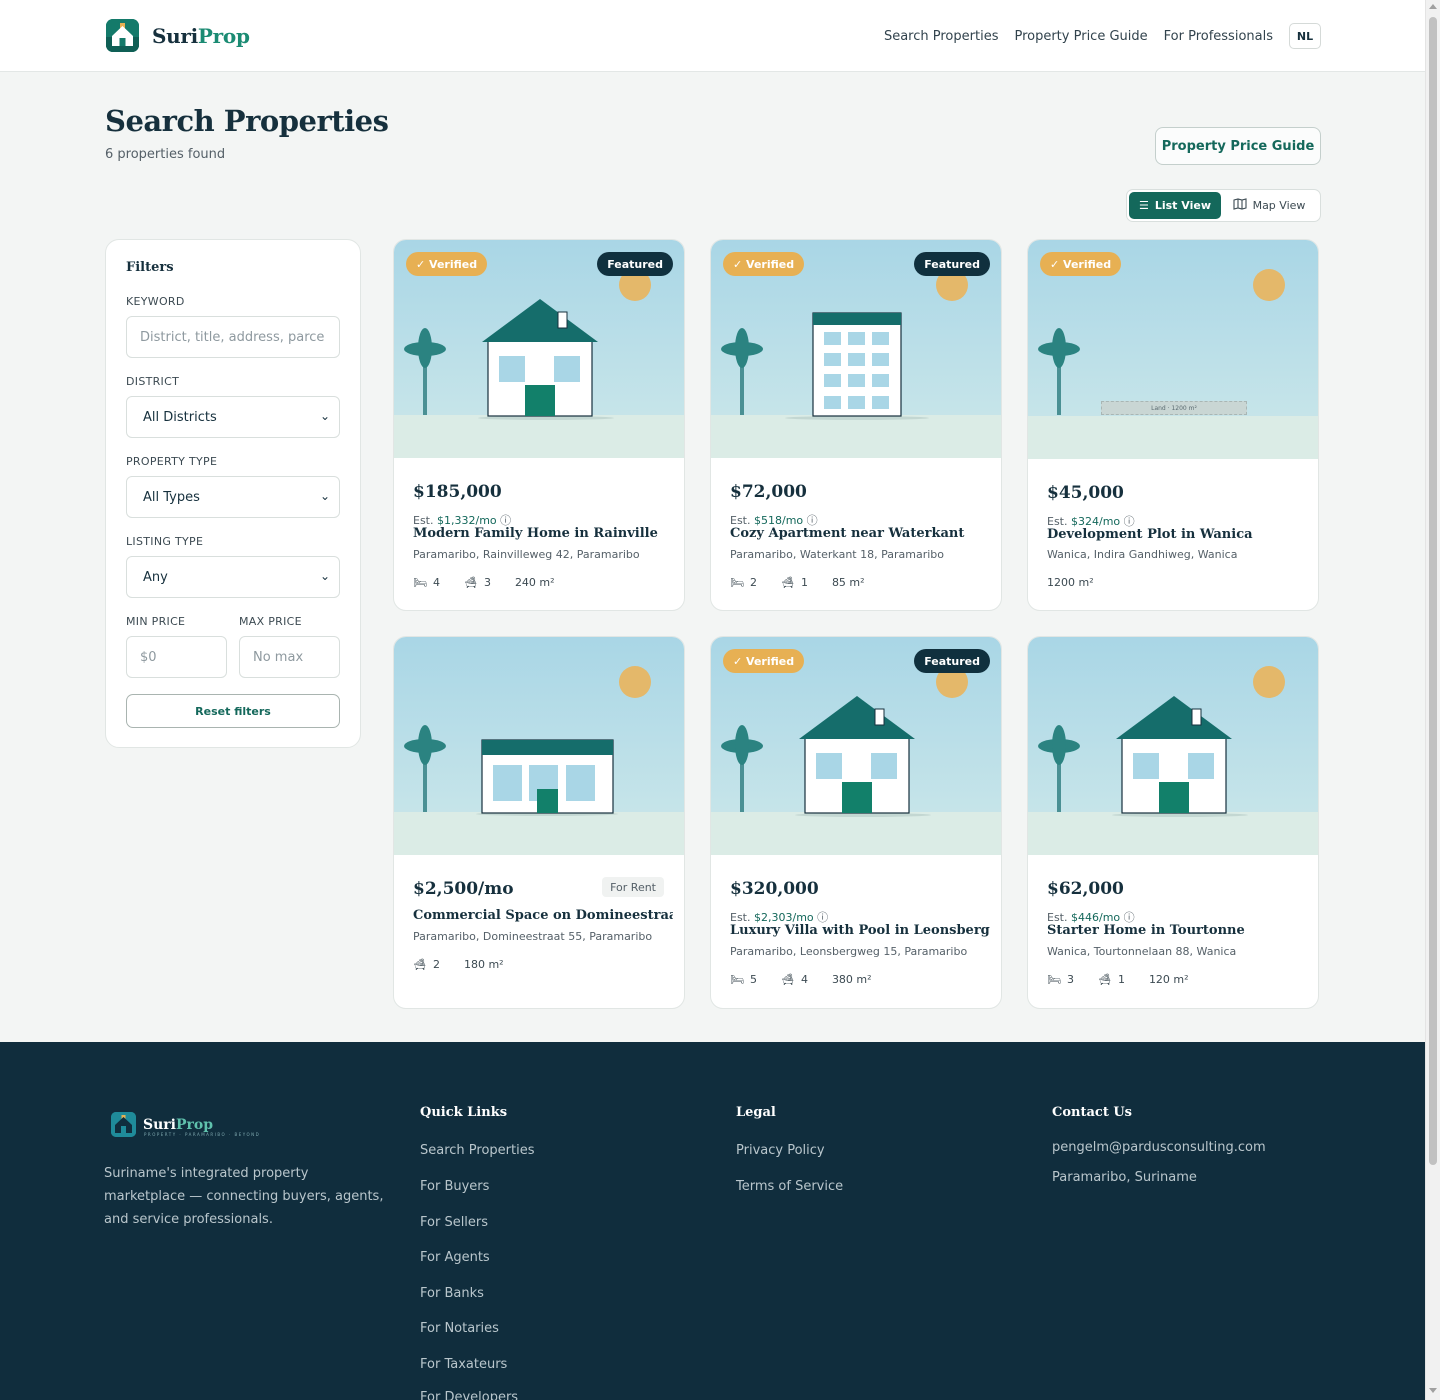 The image size is (1440, 1400). What do you see at coordinates (153, 381) in the screenshot?
I see `district-label: DISTRICT` at bounding box center [153, 381].